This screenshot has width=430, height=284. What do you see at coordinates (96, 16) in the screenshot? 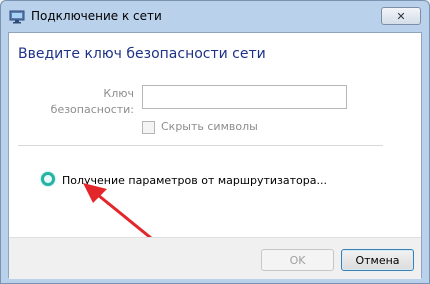
I see `window-title: Подключение к сети` at bounding box center [96, 16].